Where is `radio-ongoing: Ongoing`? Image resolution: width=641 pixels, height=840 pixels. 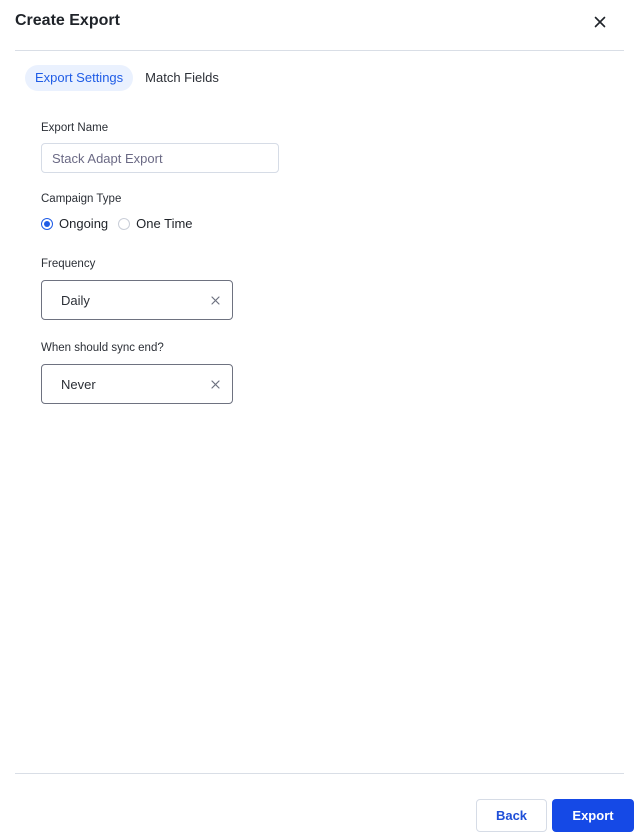 radio-ongoing: Ongoing is located at coordinates (74, 223).